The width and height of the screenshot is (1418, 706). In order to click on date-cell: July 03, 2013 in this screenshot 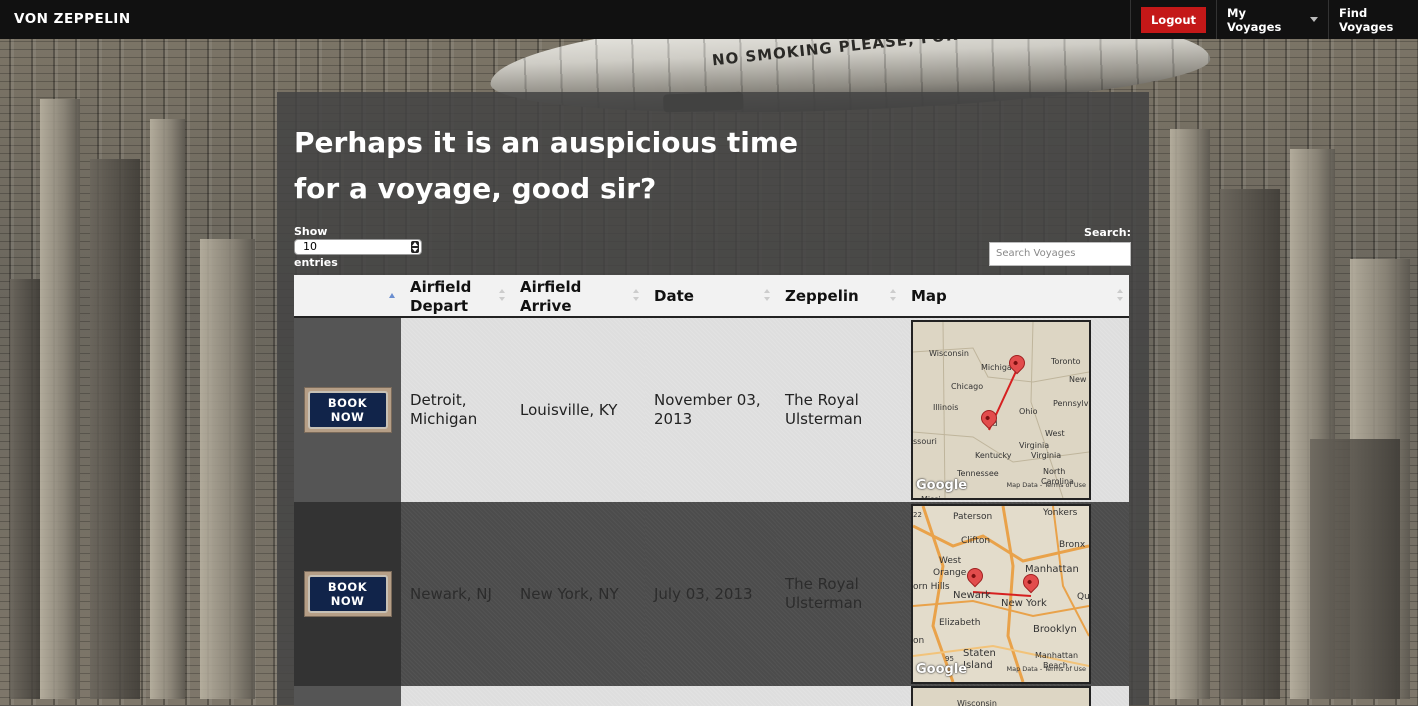, I will do `click(710, 594)`.